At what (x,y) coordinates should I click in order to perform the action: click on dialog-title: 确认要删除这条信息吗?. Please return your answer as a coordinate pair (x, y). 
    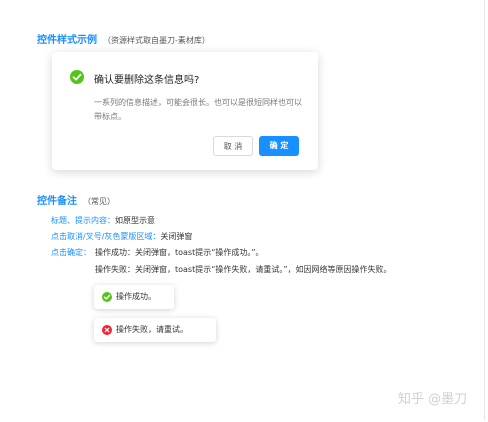
    Looking at the image, I should click on (147, 80).